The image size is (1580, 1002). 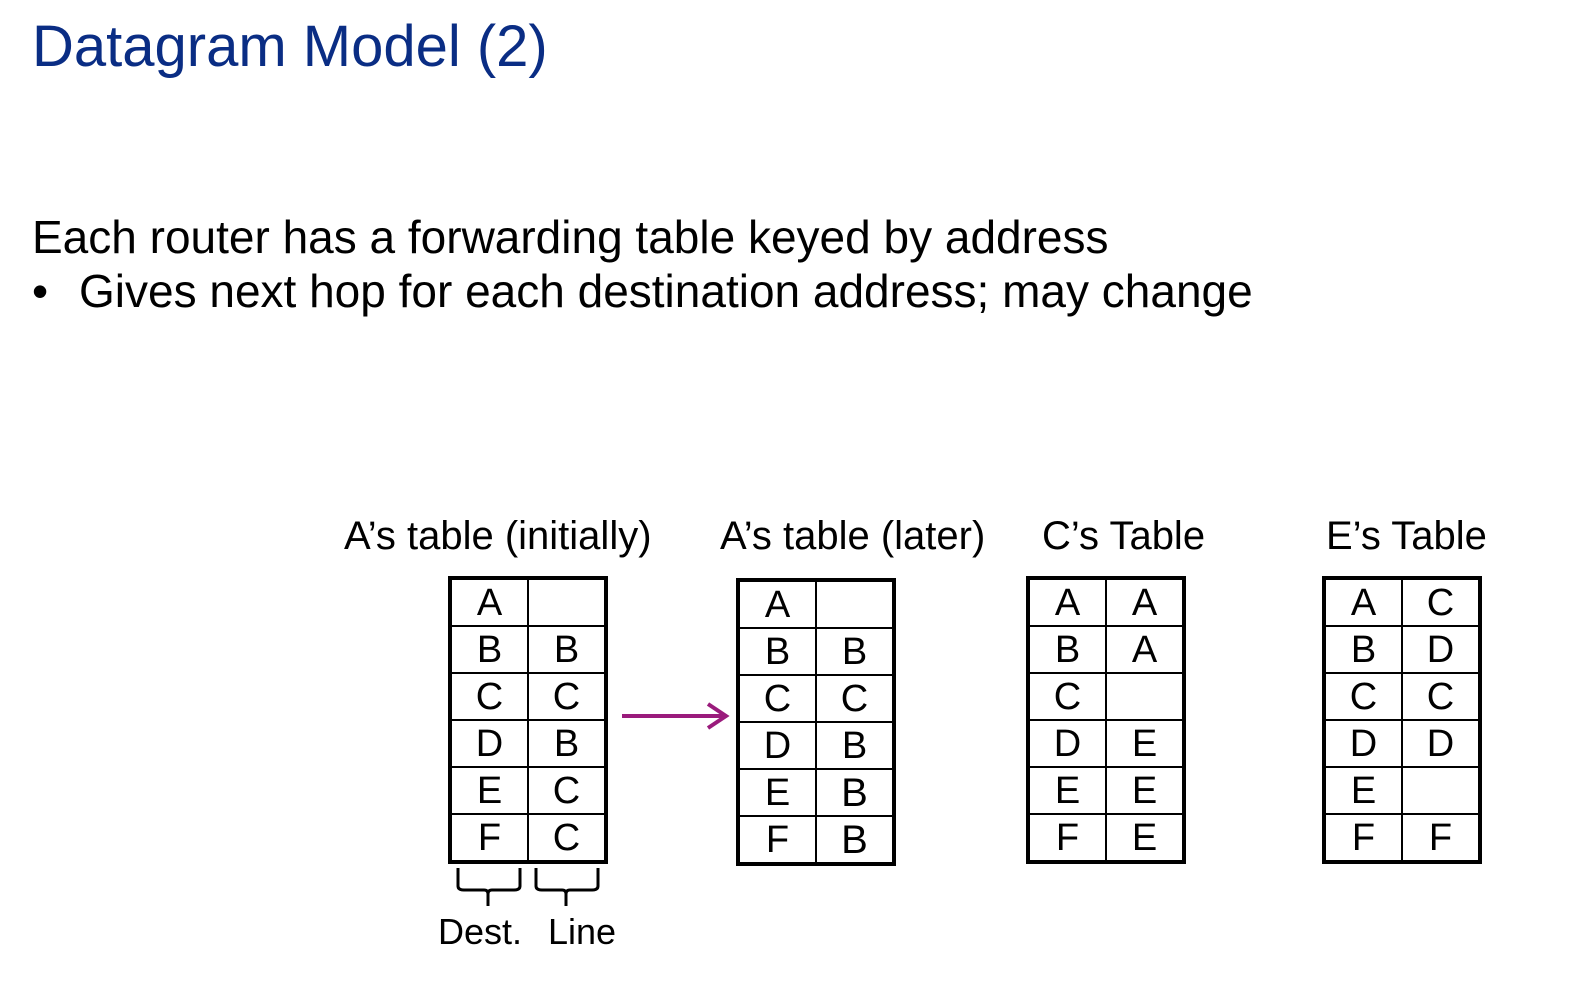 I want to click on slide-title: Datagram Model (2), so click(x=290, y=46).